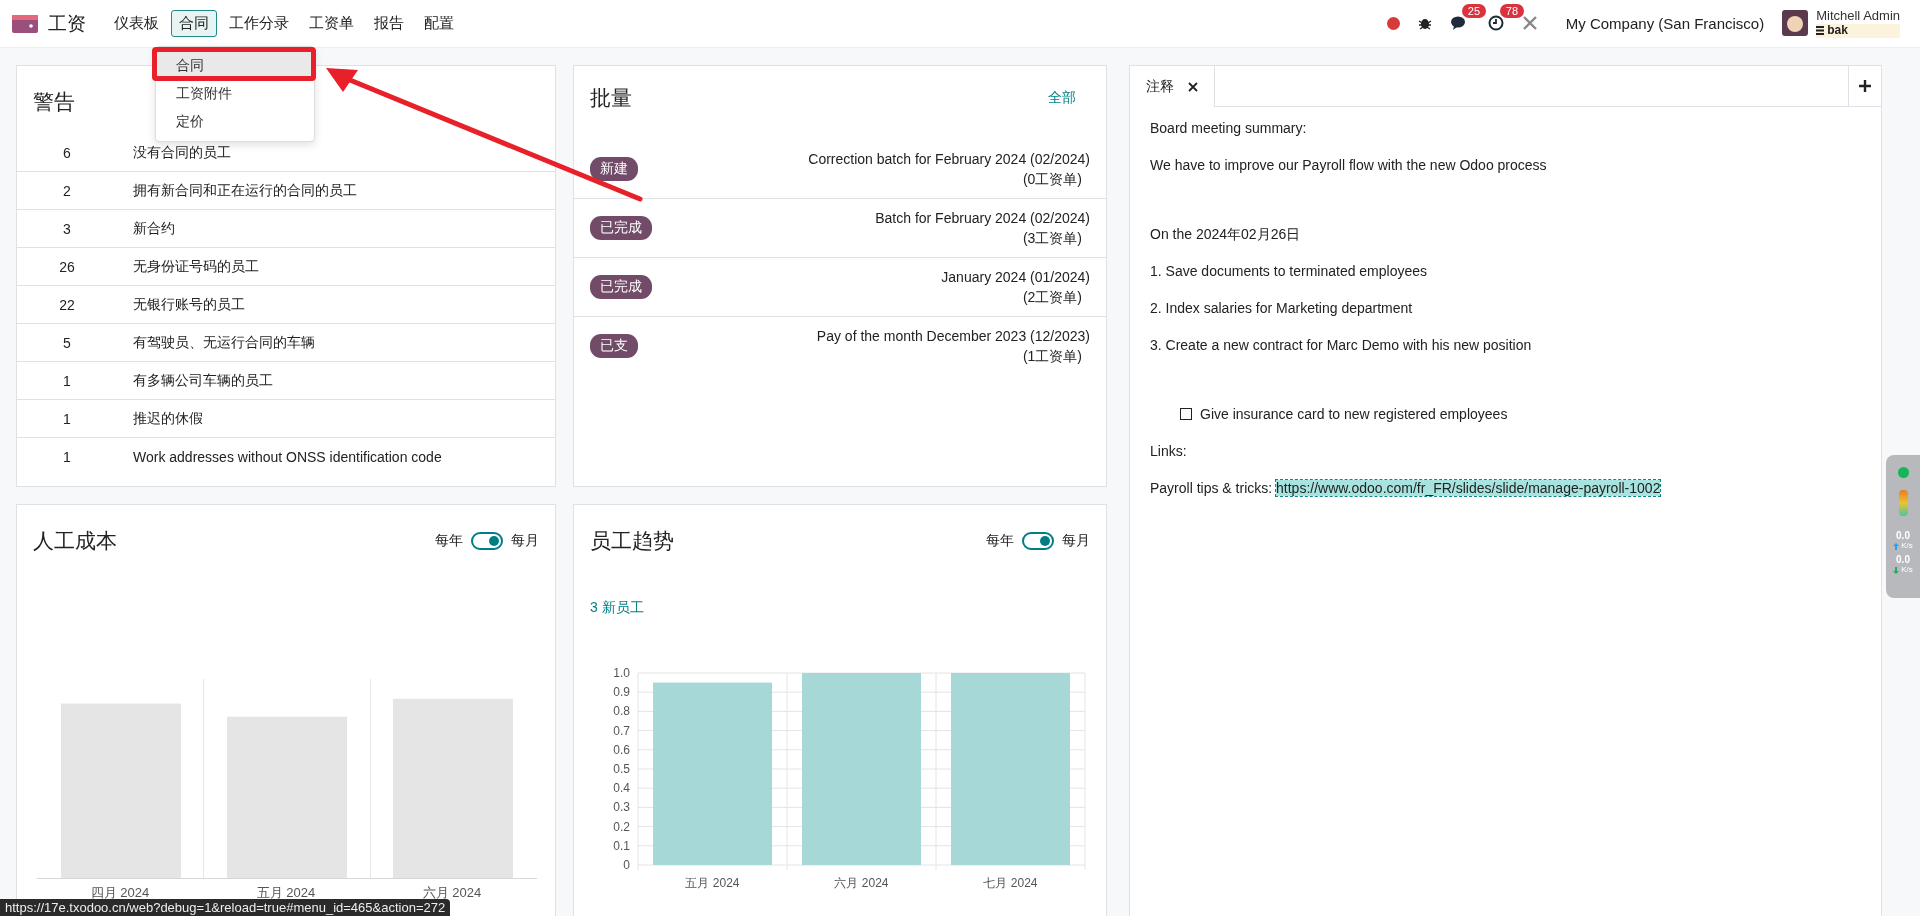 Image resolution: width=1920 pixels, height=916 pixels. I want to click on tick-label: 0.7, so click(621, 730).